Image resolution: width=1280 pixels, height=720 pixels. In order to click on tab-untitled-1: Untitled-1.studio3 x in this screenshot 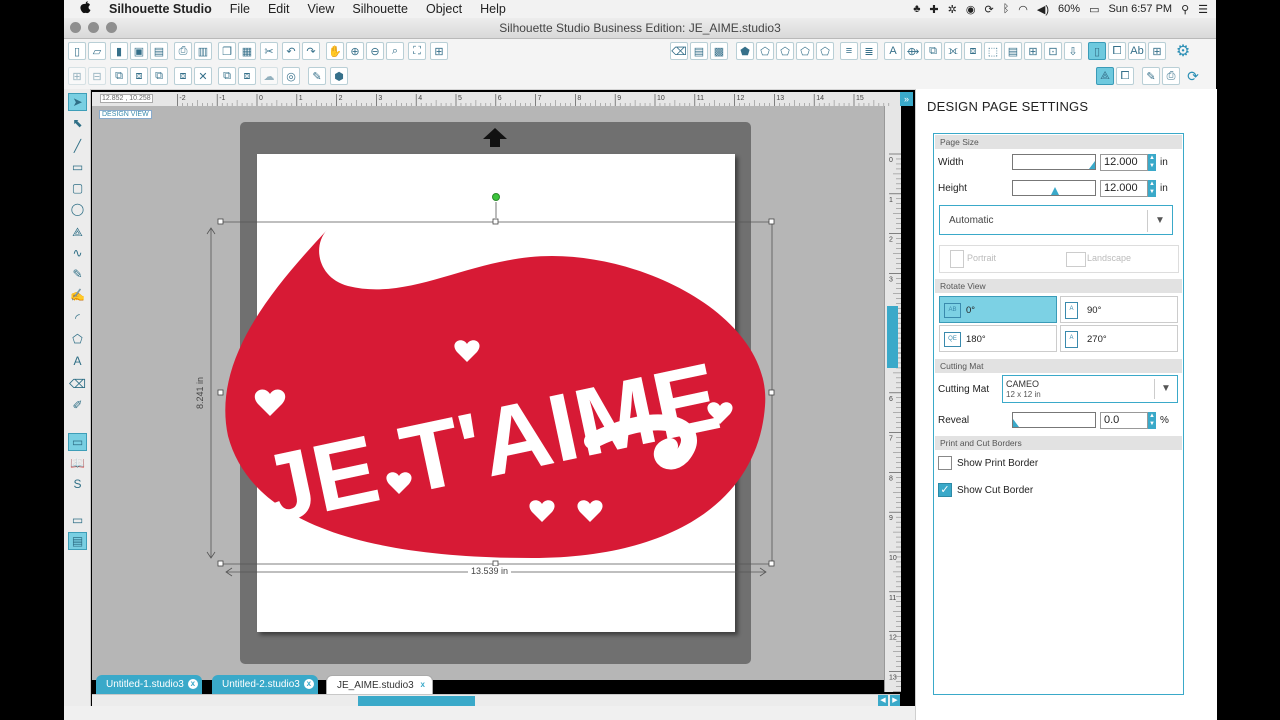, I will do `click(149, 684)`.